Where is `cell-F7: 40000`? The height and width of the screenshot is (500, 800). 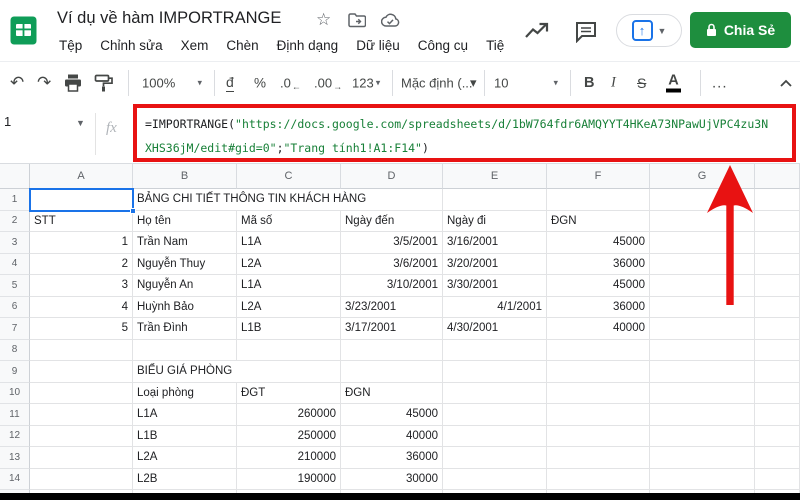 cell-F7: 40000 is located at coordinates (598, 329).